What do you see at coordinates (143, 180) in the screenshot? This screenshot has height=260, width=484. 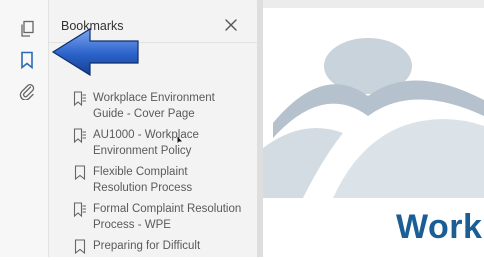 I see `bookmark-label: Flexible Complaint Resolution Process` at bounding box center [143, 180].